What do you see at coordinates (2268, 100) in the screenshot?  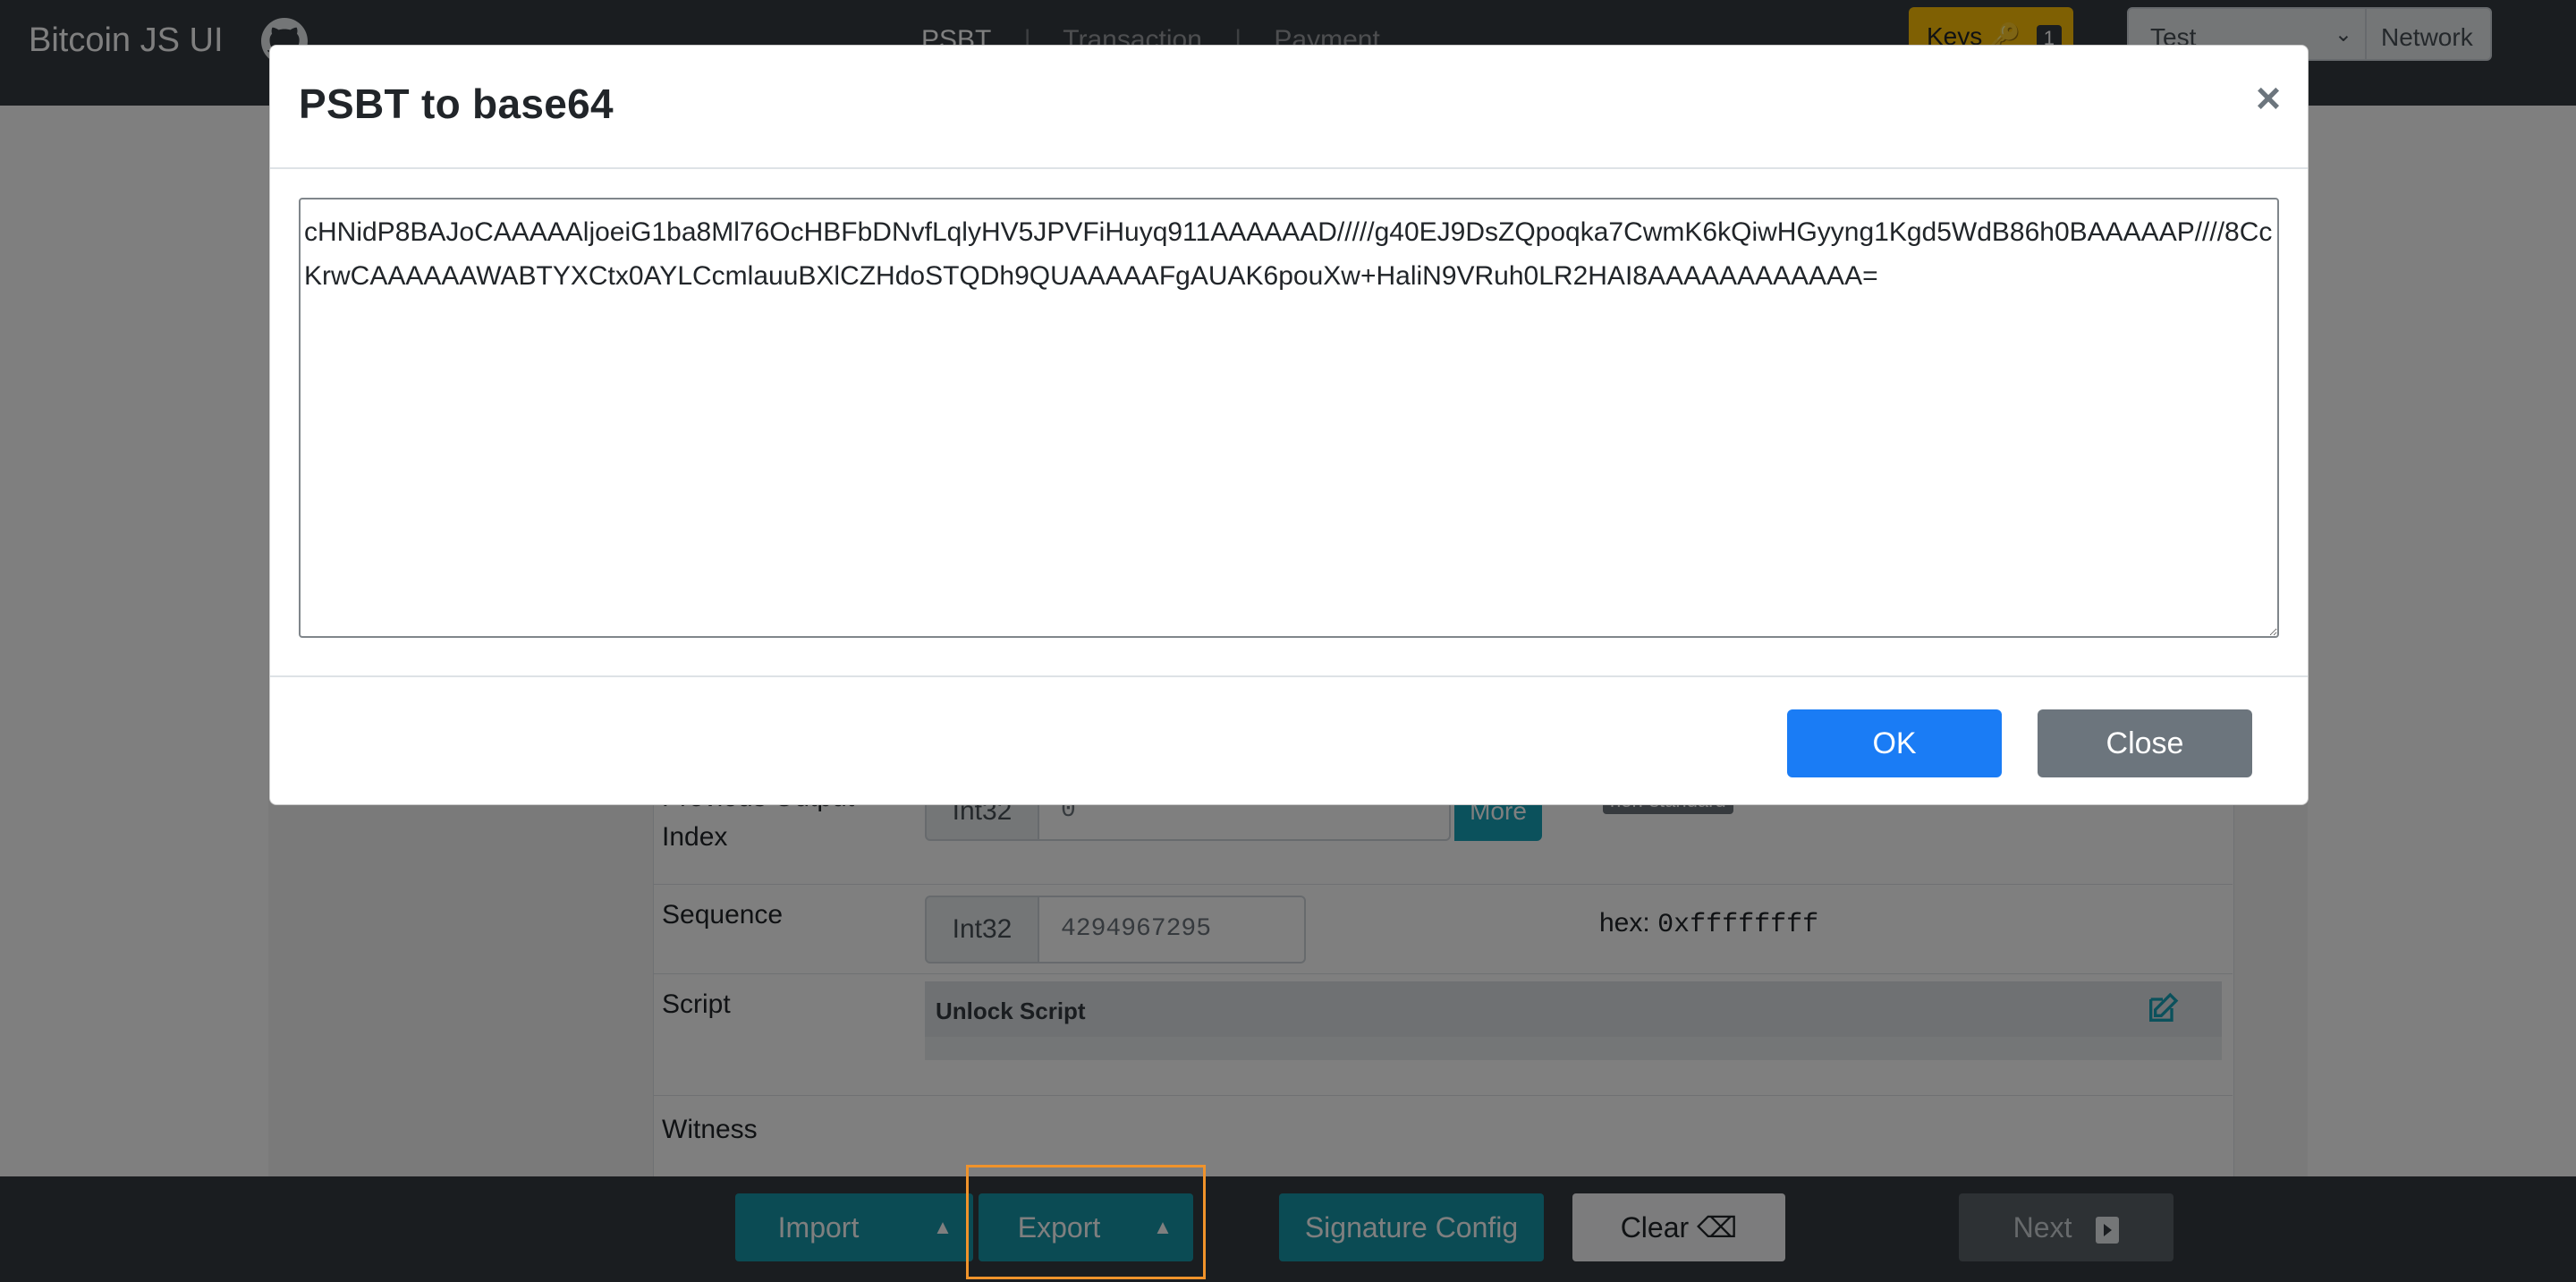 I see `close-icon: ×` at bounding box center [2268, 100].